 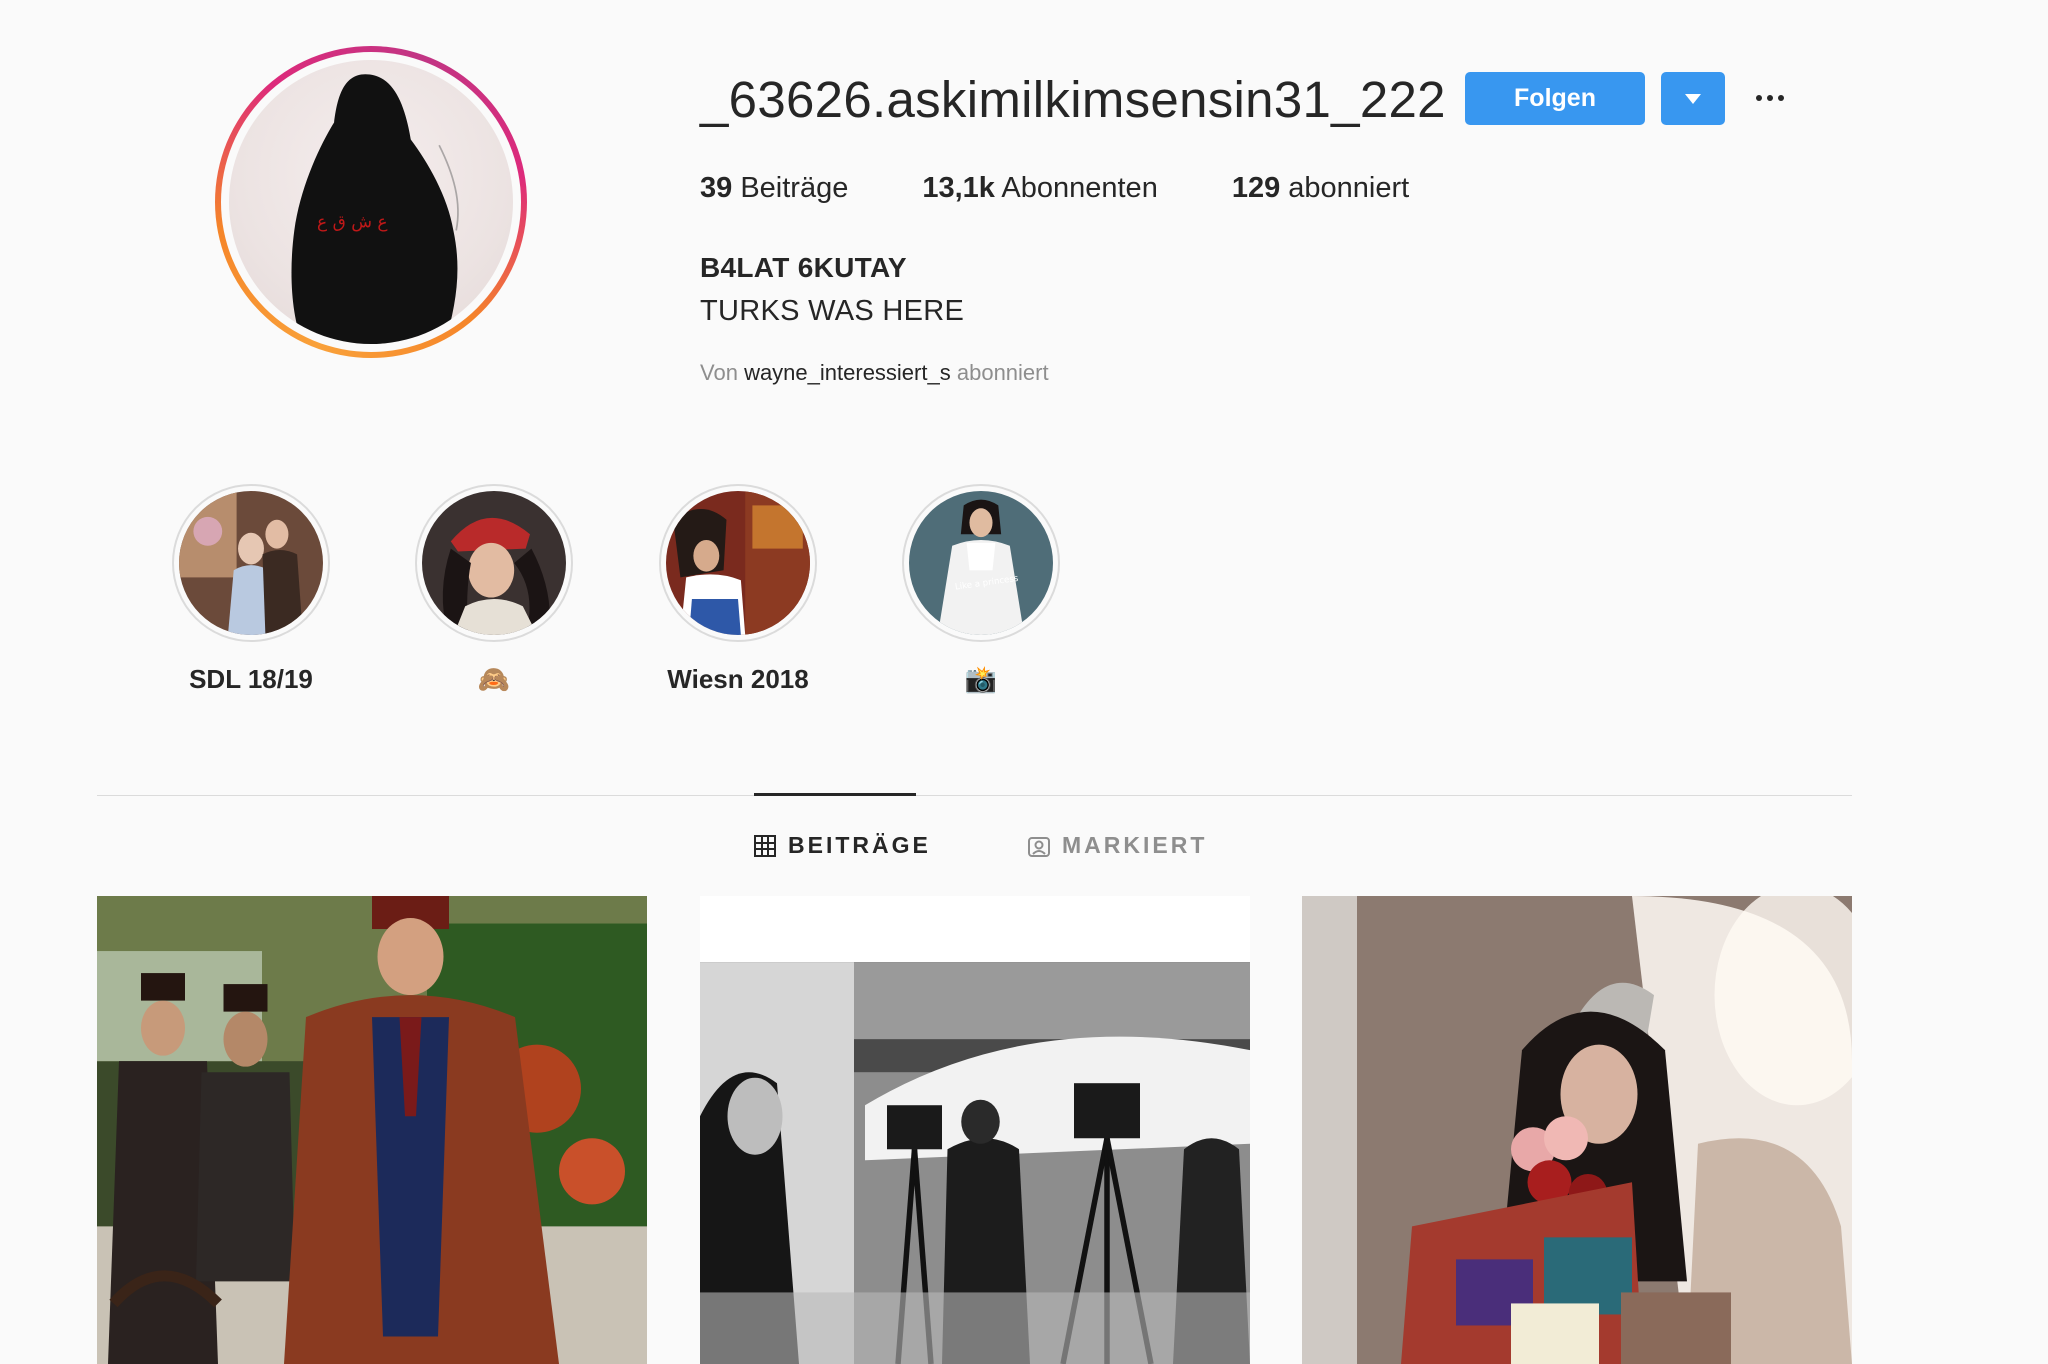 I want to click on profile-full-name: B4LAT 6KUTAY, so click(x=803, y=267).